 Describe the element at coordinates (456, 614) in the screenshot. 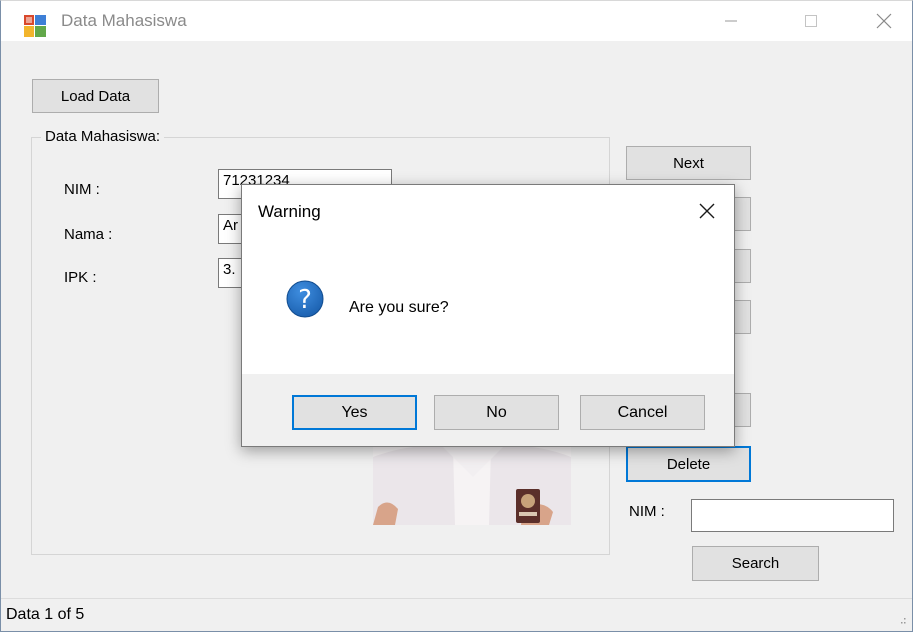

I see `status-bar: Data 1 of 5` at that location.